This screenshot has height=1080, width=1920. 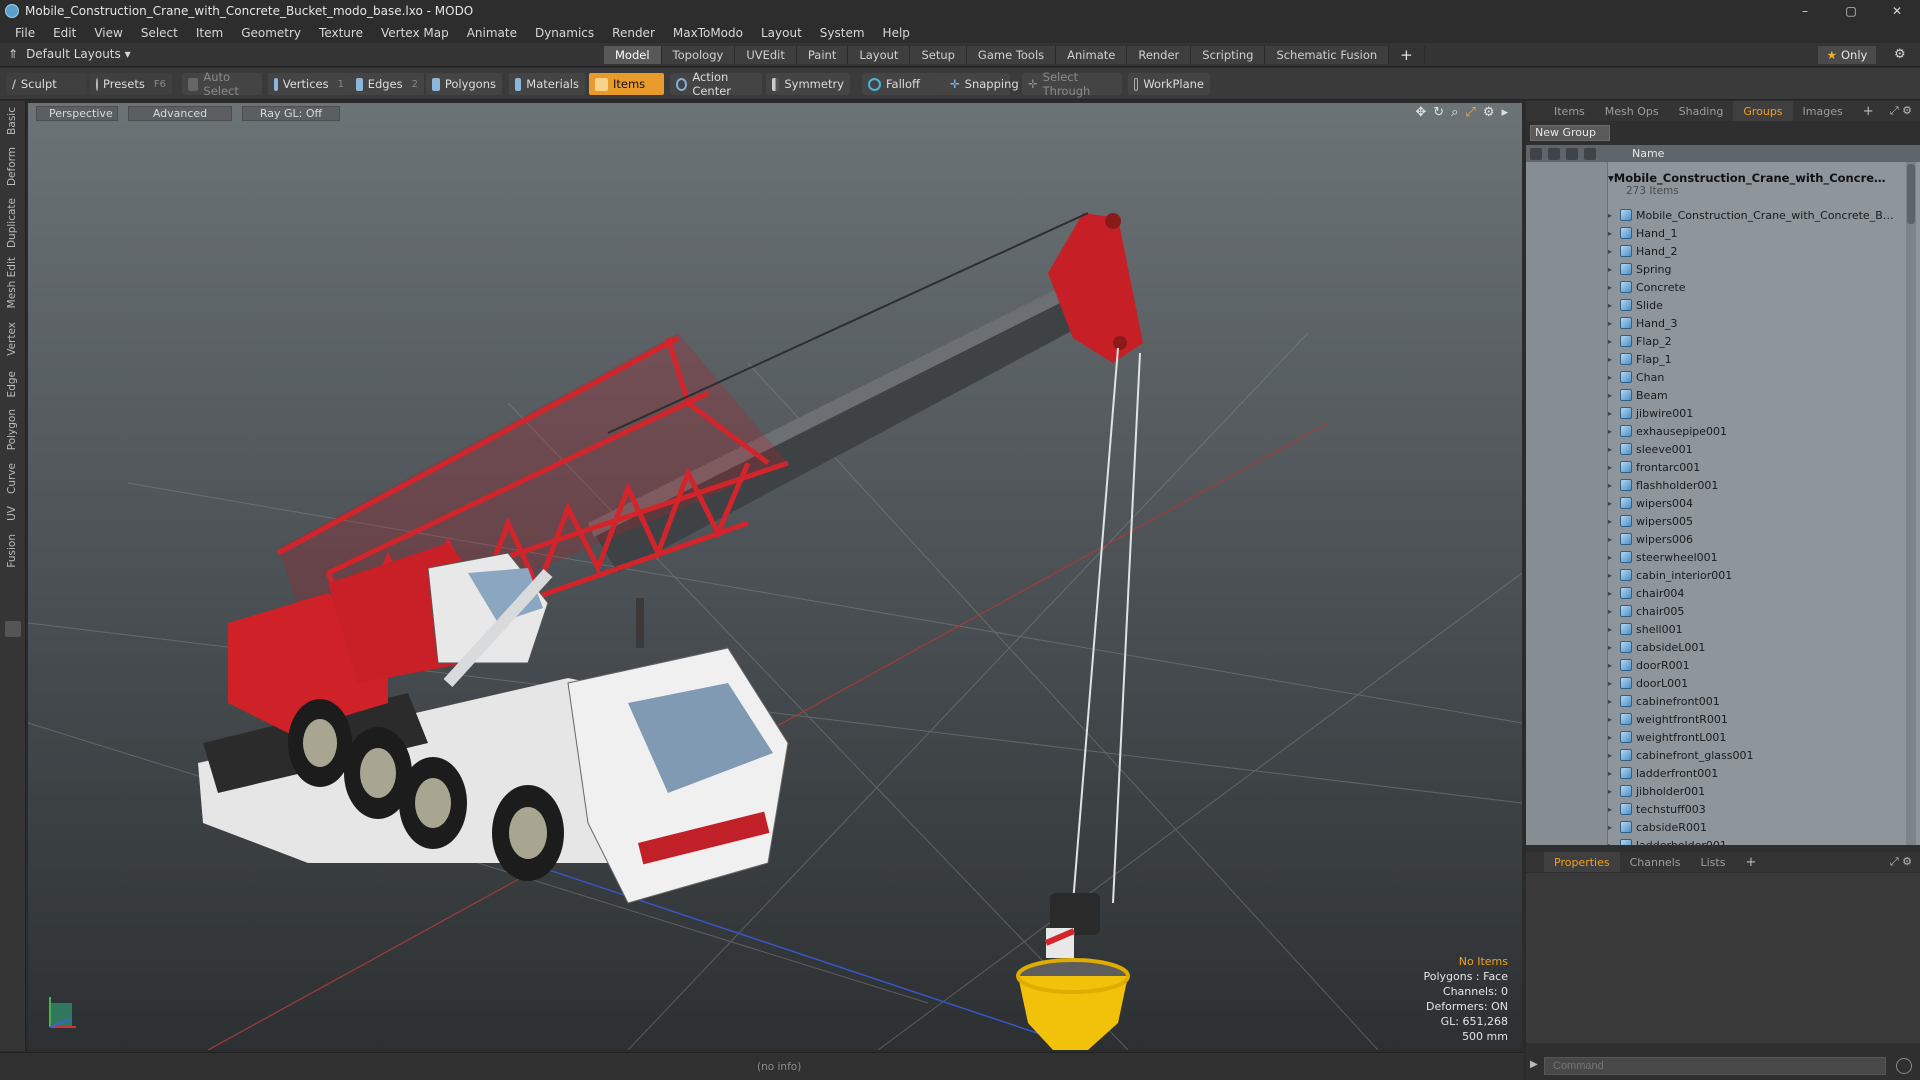 I want to click on vertices-button: Vertices 1, so click(x=309, y=84).